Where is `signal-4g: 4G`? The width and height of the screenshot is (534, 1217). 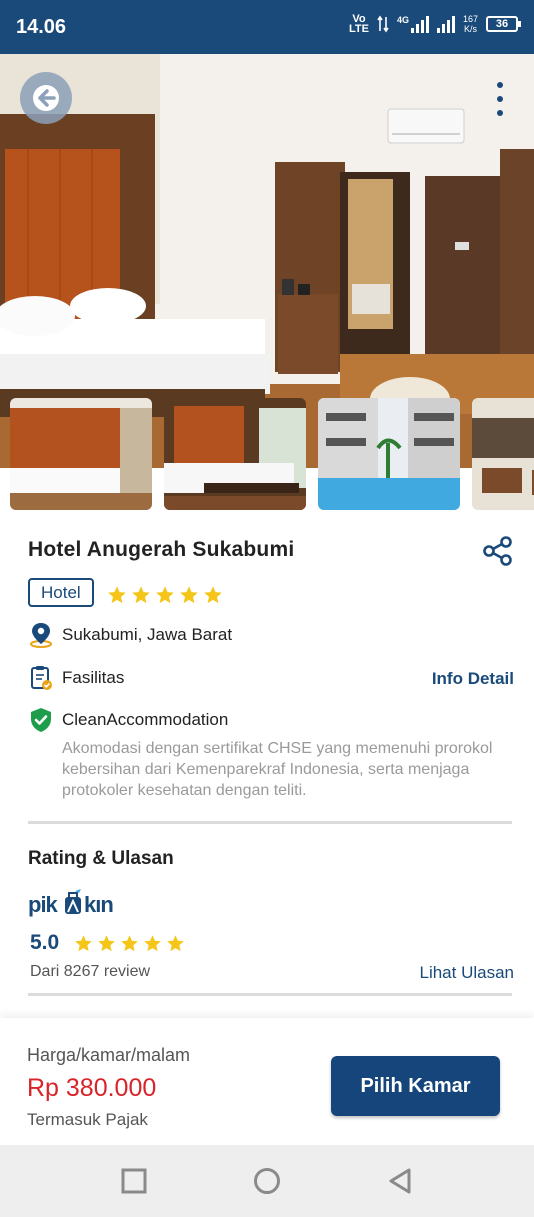 signal-4g: 4G is located at coordinates (413, 24).